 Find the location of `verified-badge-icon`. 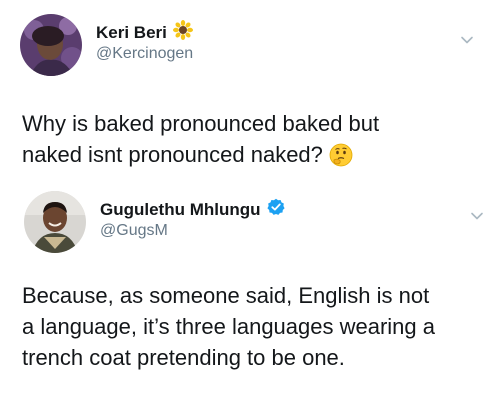

verified-badge-icon is located at coordinates (275, 209).